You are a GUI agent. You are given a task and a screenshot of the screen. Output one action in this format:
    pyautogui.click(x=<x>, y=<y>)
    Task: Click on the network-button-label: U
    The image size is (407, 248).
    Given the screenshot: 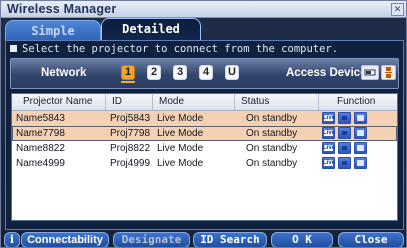 What is the action you would take?
    pyautogui.click(x=232, y=72)
    